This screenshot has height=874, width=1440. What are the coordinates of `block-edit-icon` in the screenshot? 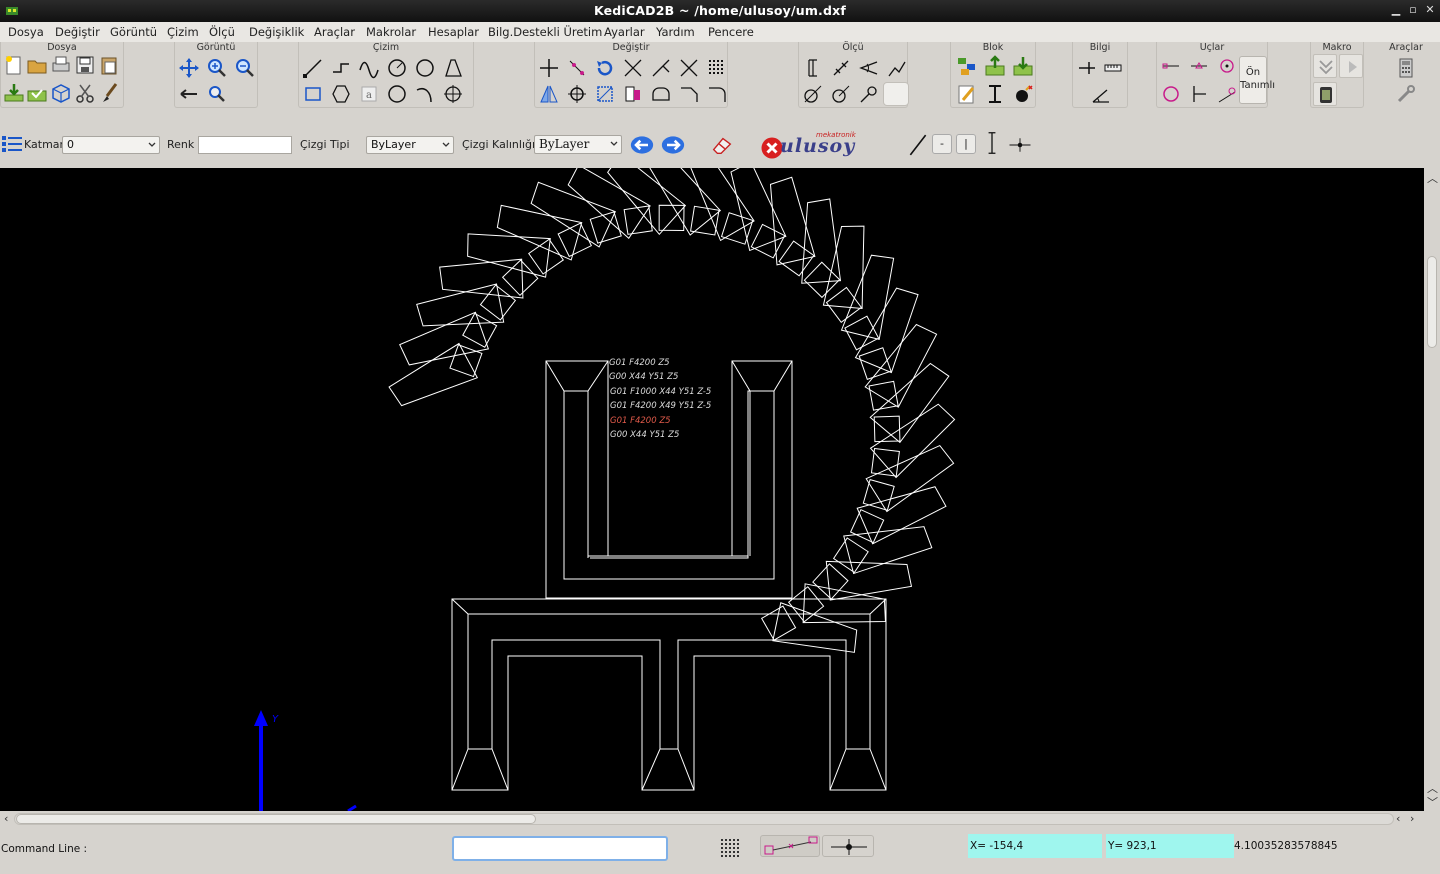 It's located at (967, 94).